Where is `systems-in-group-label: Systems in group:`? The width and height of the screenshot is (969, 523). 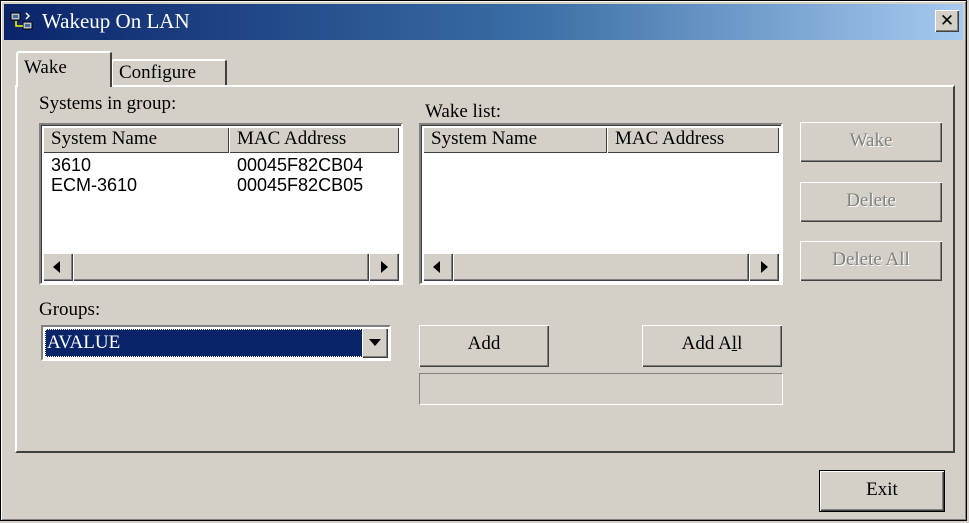 systems-in-group-label: Systems in group: is located at coordinates (108, 103).